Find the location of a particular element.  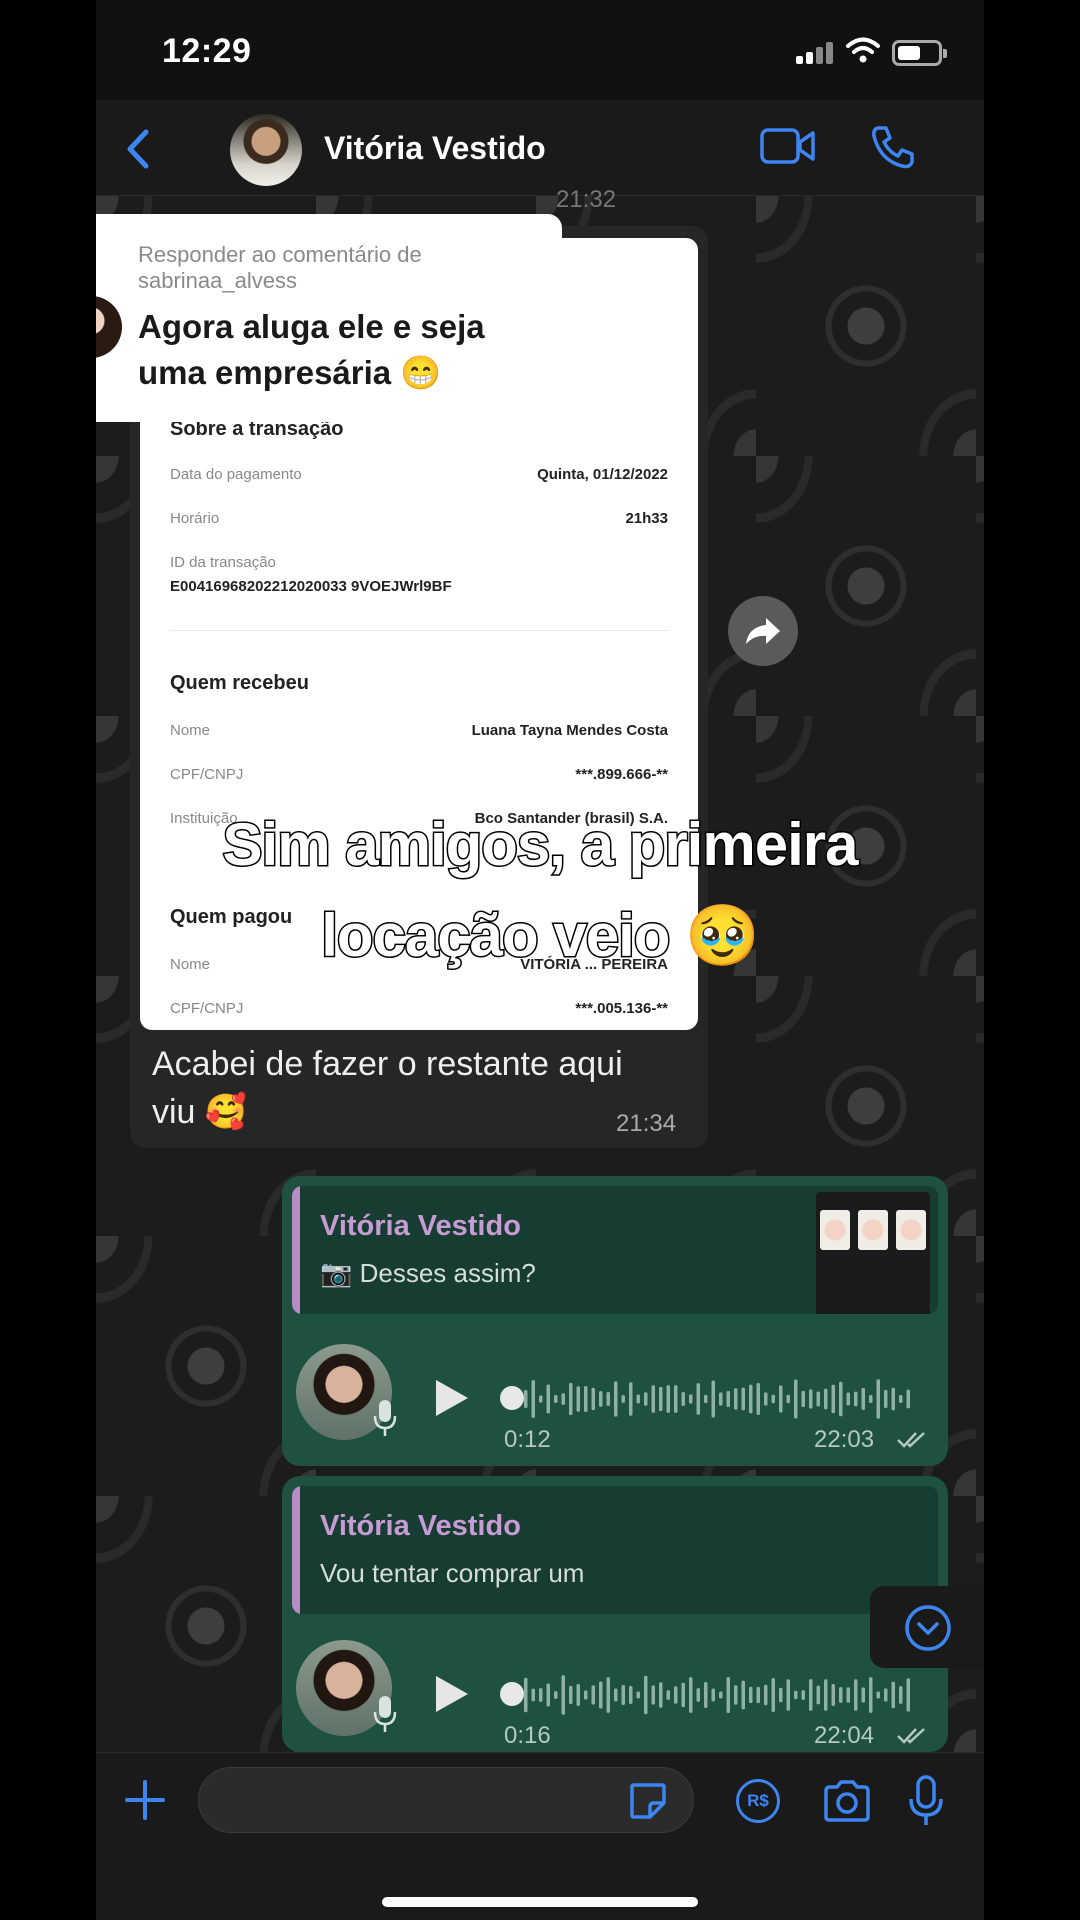

message-input is located at coordinates (446, 1800).